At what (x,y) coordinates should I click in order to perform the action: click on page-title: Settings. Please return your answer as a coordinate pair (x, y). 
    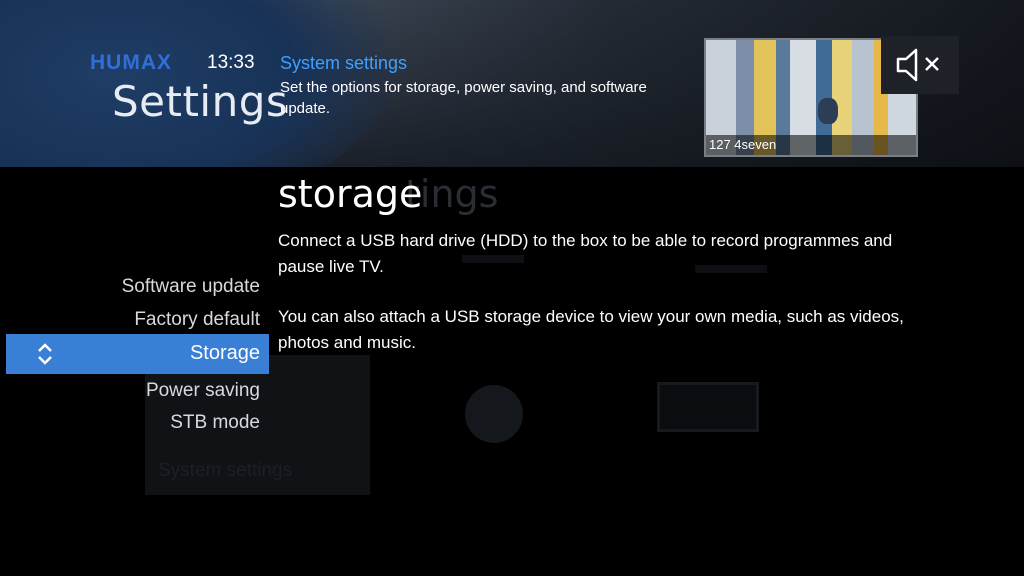
    Looking at the image, I should click on (200, 101).